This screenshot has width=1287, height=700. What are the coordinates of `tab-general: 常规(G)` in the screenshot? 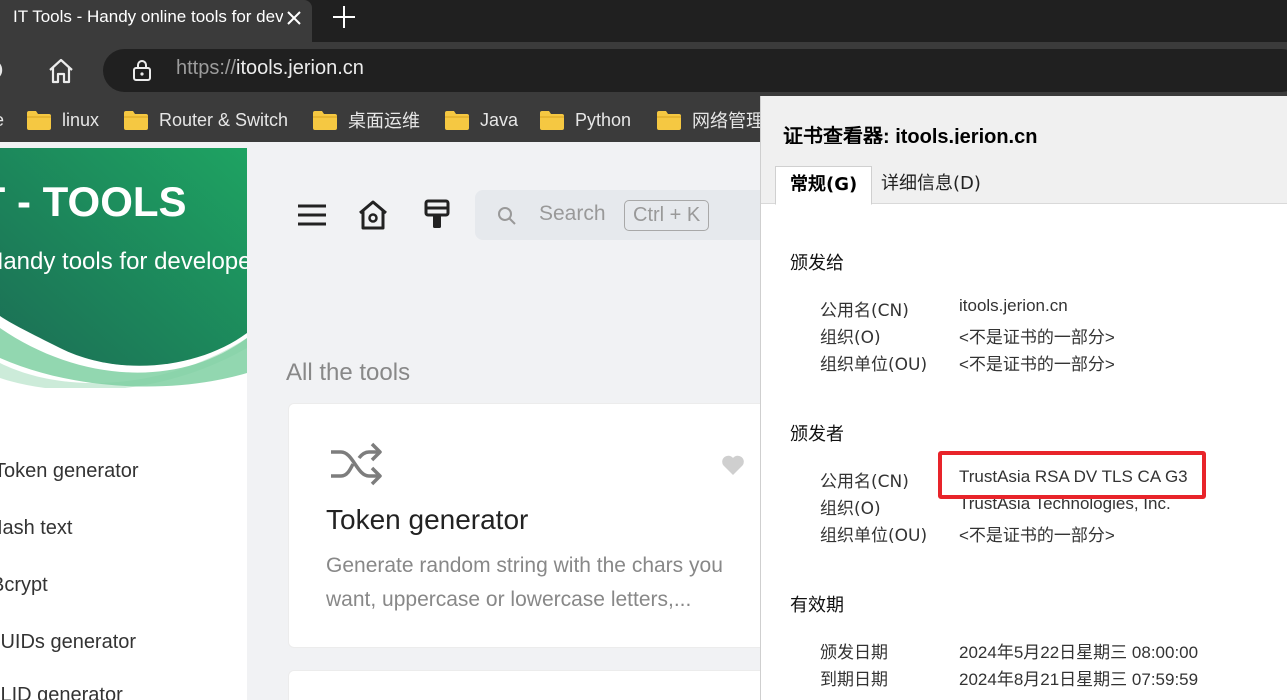 It's located at (824, 185).